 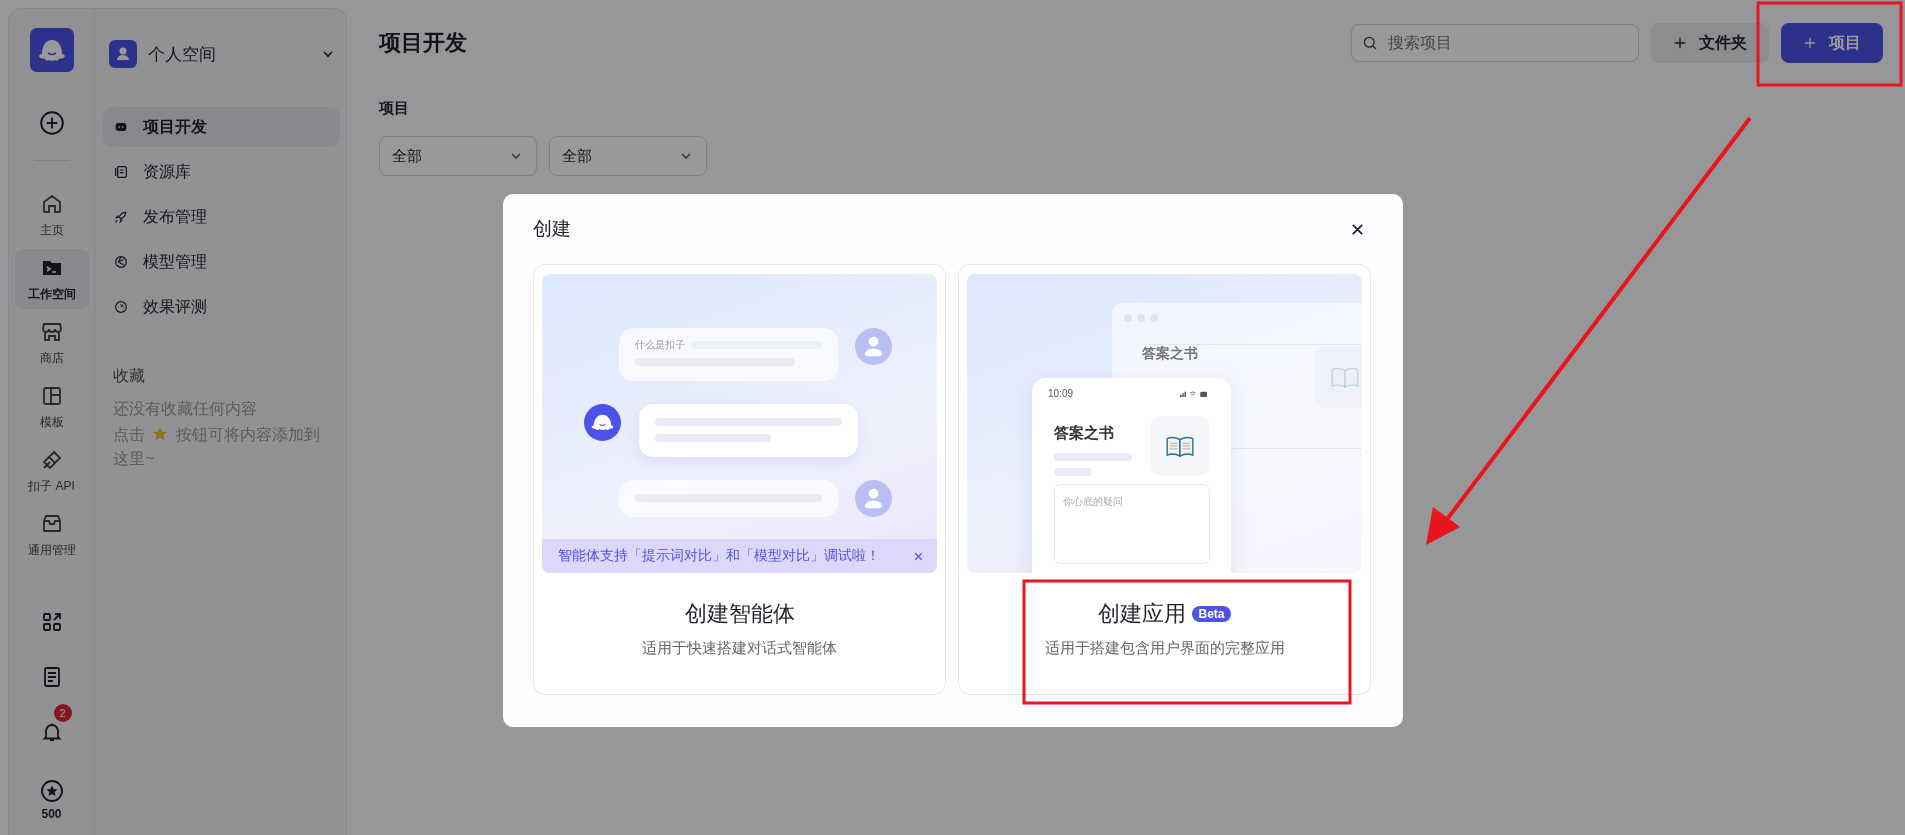 What do you see at coordinates (221, 127) in the screenshot?
I see `nav-item: 项目开发` at bounding box center [221, 127].